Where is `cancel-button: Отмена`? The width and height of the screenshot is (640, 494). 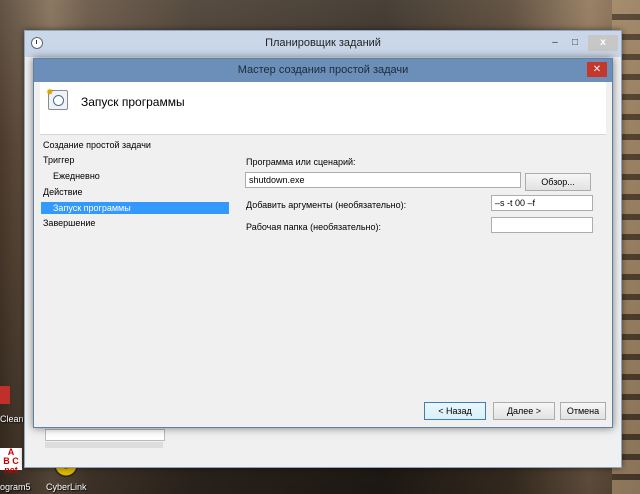 cancel-button: Отмена is located at coordinates (583, 411).